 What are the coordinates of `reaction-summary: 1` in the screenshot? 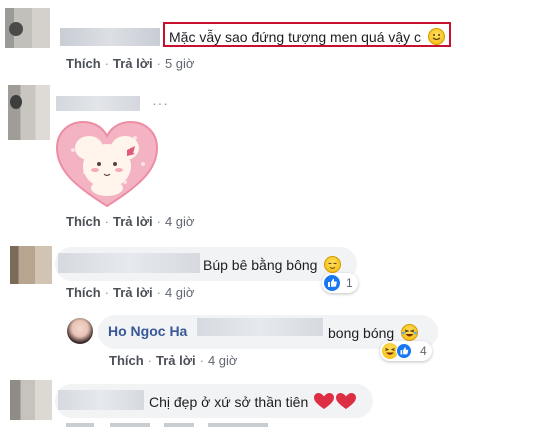 It's located at (340, 283).